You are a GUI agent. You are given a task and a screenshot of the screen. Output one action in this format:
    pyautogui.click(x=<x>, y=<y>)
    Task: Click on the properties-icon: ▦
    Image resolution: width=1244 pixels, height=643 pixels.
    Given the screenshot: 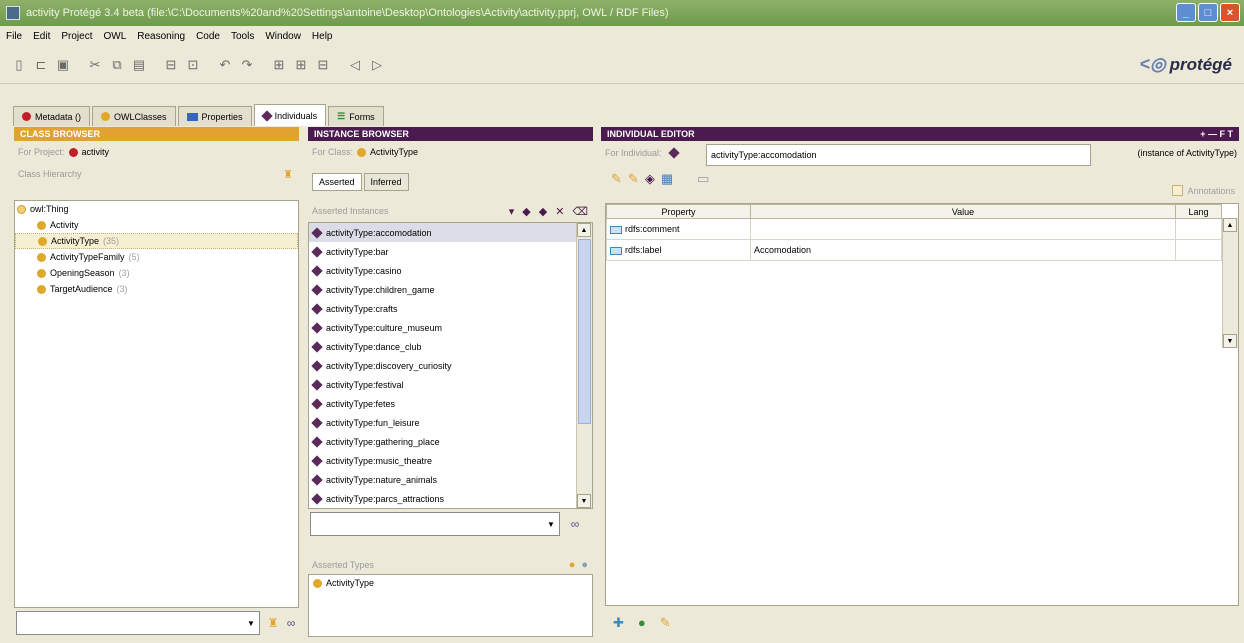 What is the action you would take?
    pyautogui.click(x=667, y=179)
    